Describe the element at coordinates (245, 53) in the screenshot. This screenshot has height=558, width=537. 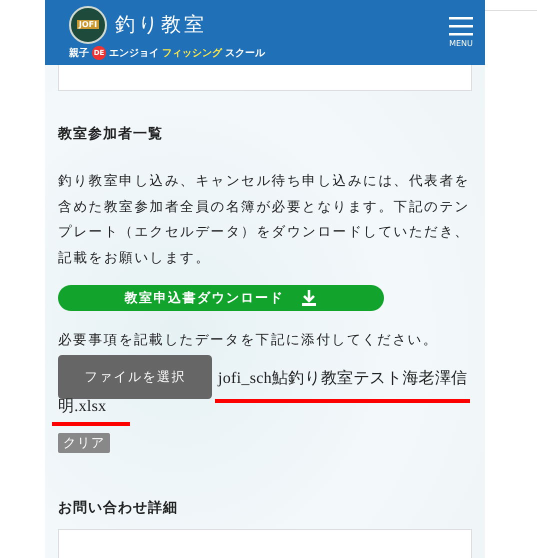
I see `tagline-text: スクール` at that location.